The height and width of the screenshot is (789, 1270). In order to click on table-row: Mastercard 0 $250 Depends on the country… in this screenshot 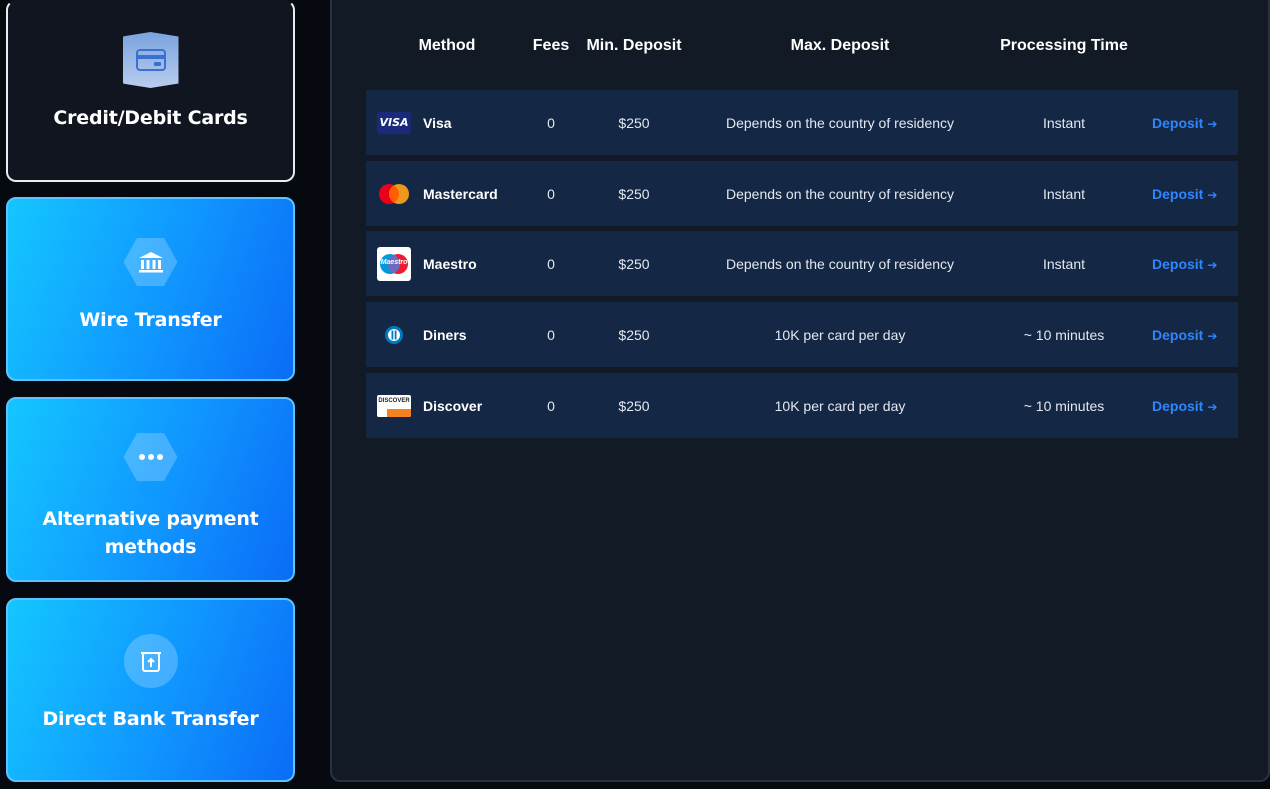, I will do `click(802, 193)`.